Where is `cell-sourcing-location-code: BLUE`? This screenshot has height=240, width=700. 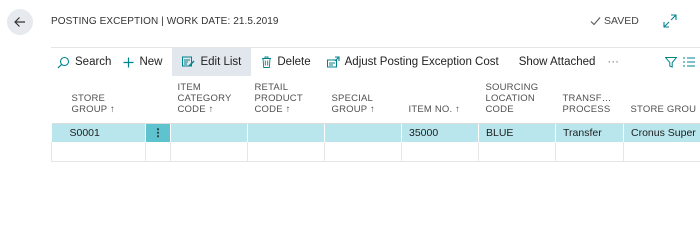 cell-sourcing-location-code: BLUE is located at coordinates (517, 132).